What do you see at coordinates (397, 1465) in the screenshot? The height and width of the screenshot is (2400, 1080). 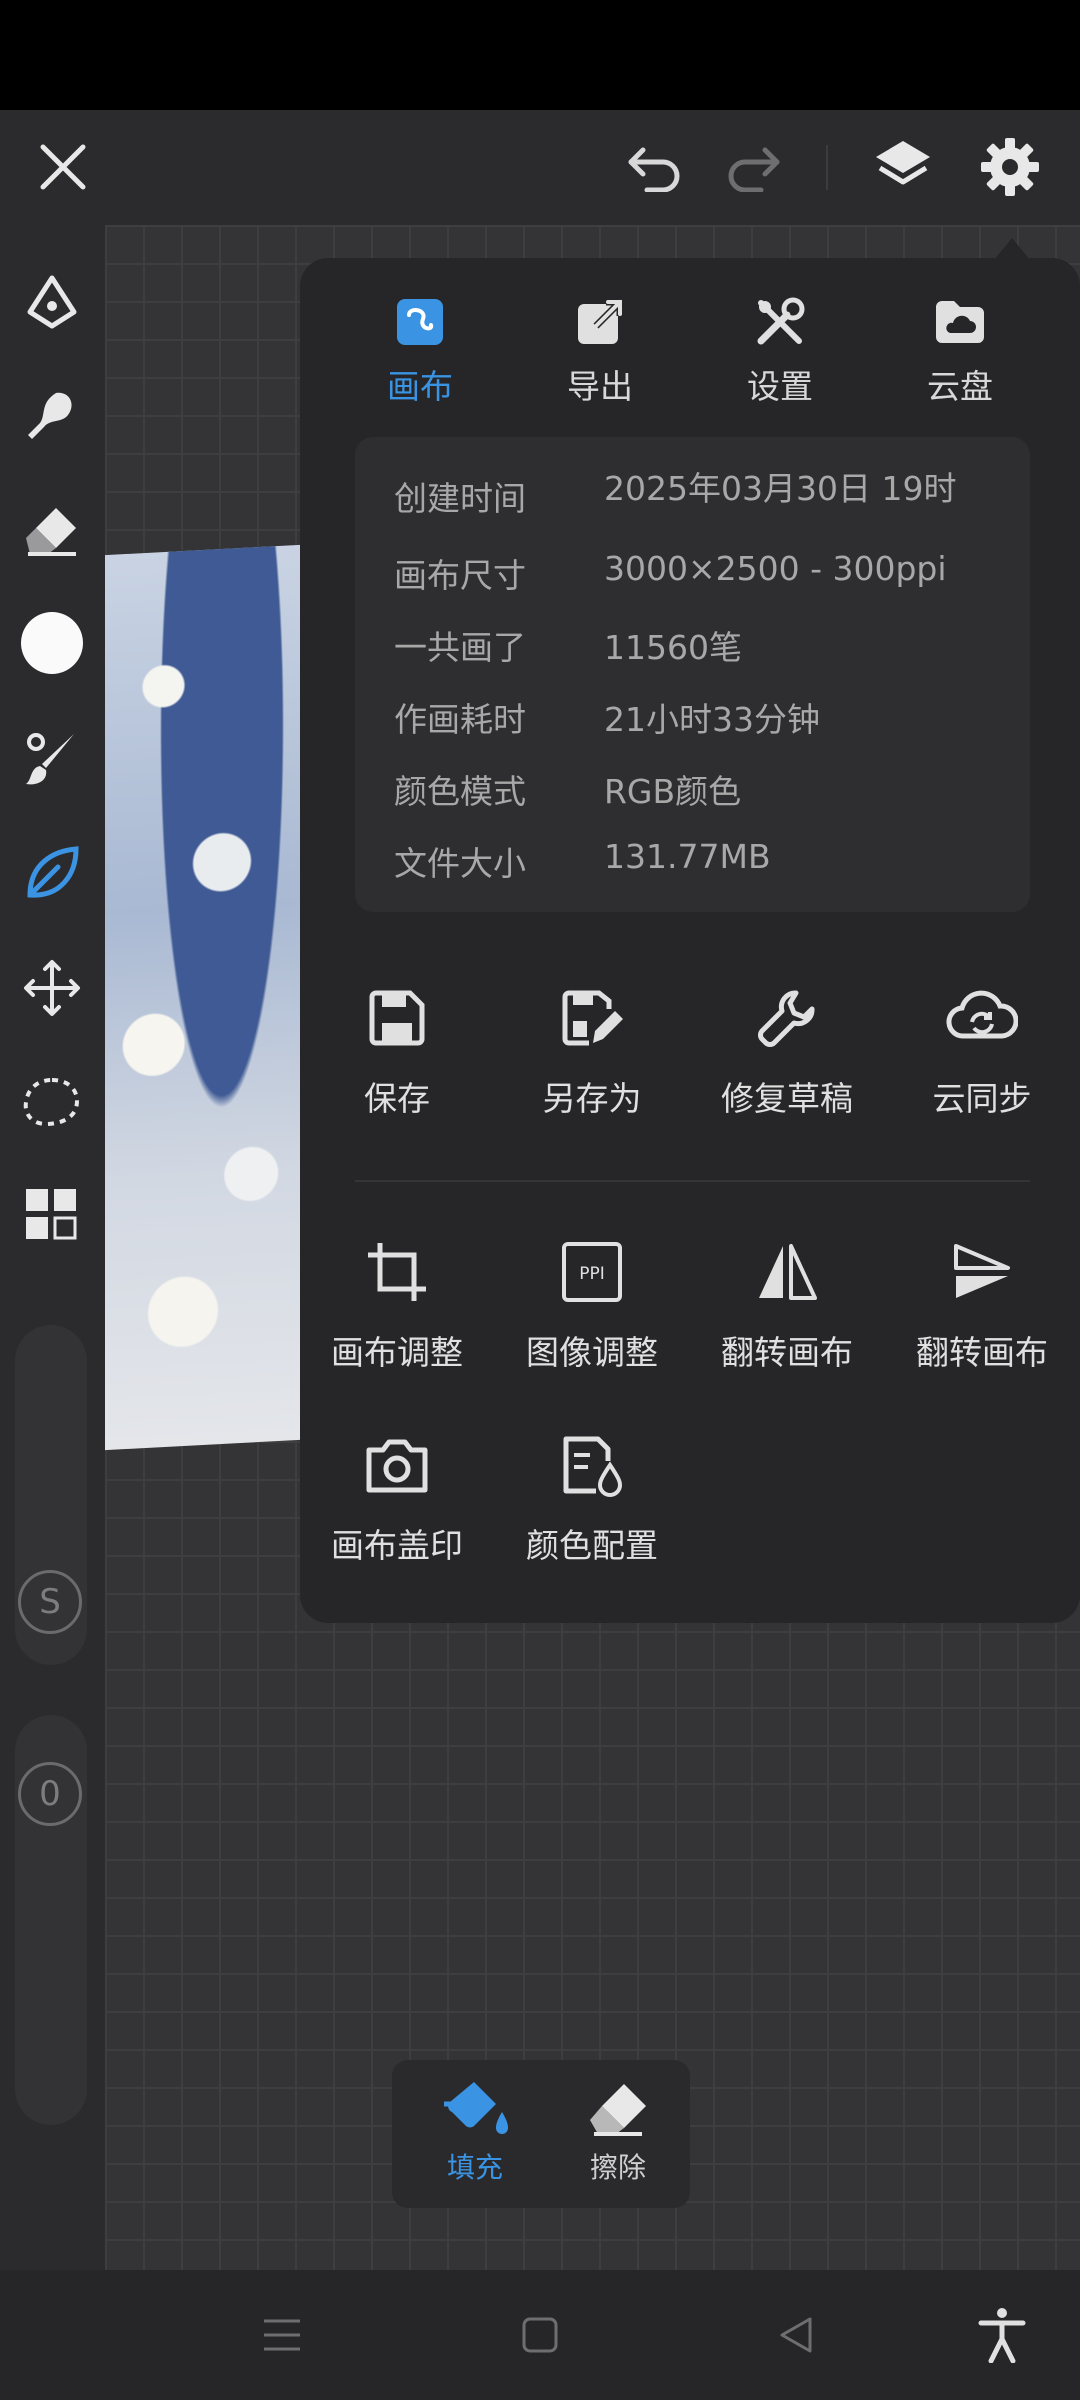 I see `camera-icon` at bounding box center [397, 1465].